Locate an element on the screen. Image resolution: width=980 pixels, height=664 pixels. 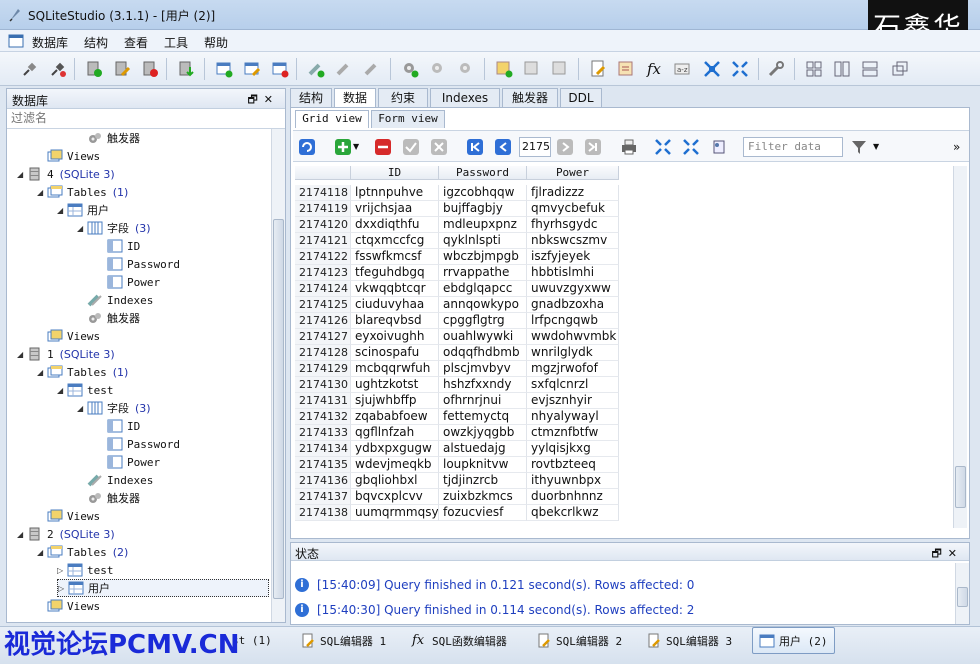
refresh-button is located at coordinates (307, 147).